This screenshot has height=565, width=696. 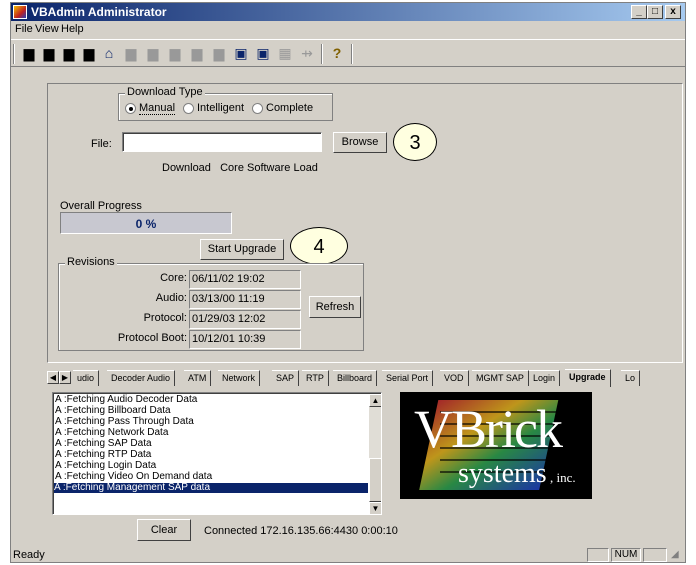 I want to click on maximize-button: □, so click(x=655, y=12).